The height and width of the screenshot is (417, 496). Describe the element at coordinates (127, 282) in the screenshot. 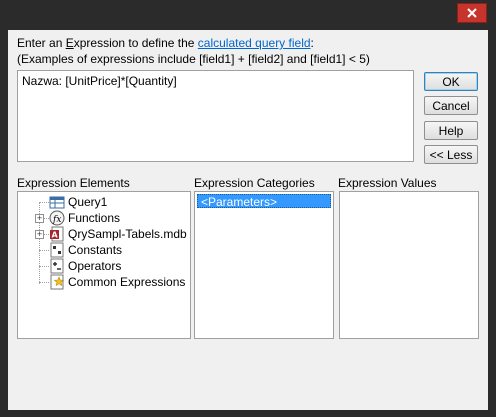

I see `tree-item-label: Common Expressions` at that location.